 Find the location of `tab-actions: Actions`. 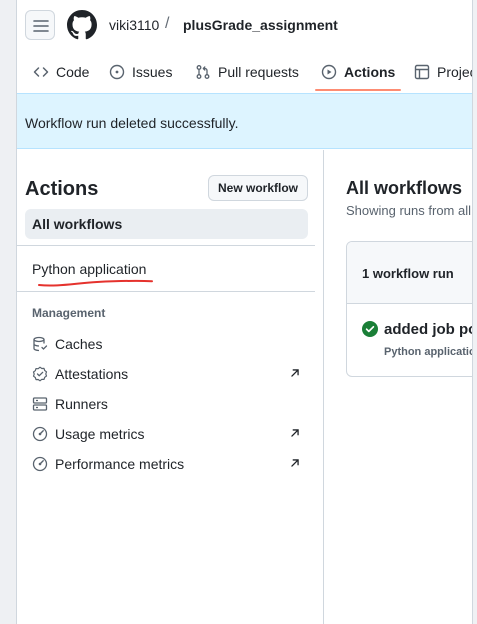

tab-actions: Actions is located at coordinates (358, 72).